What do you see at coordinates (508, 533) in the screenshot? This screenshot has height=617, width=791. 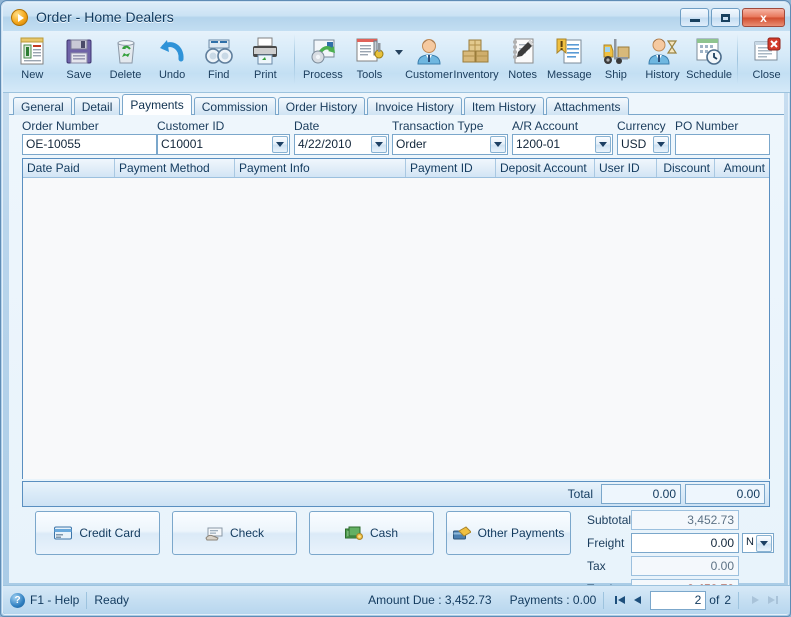 I see `other-payments-button: Other Payments` at bounding box center [508, 533].